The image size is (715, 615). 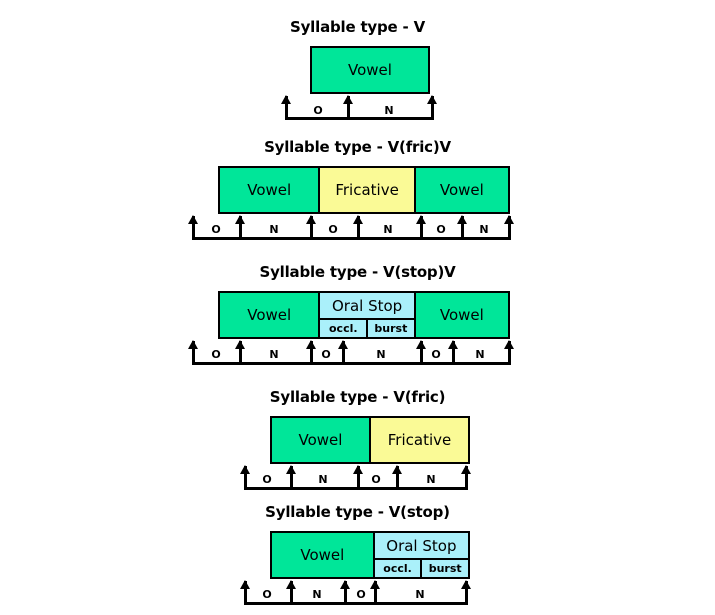 I want to click on segment-row: Vowel Fricative, so click(x=370, y=440).